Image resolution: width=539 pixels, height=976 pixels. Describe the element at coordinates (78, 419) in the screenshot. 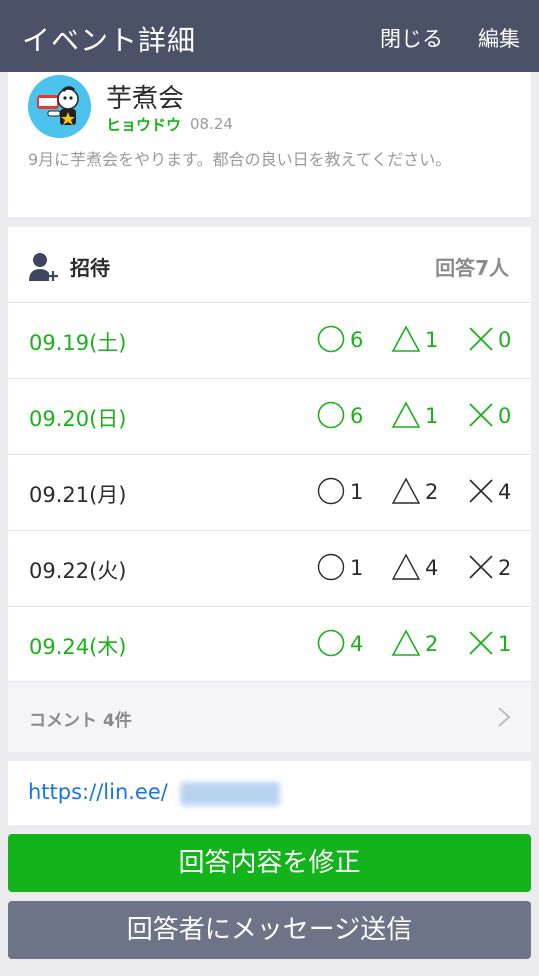

I see `date-label: 09.20(日)` at that location.